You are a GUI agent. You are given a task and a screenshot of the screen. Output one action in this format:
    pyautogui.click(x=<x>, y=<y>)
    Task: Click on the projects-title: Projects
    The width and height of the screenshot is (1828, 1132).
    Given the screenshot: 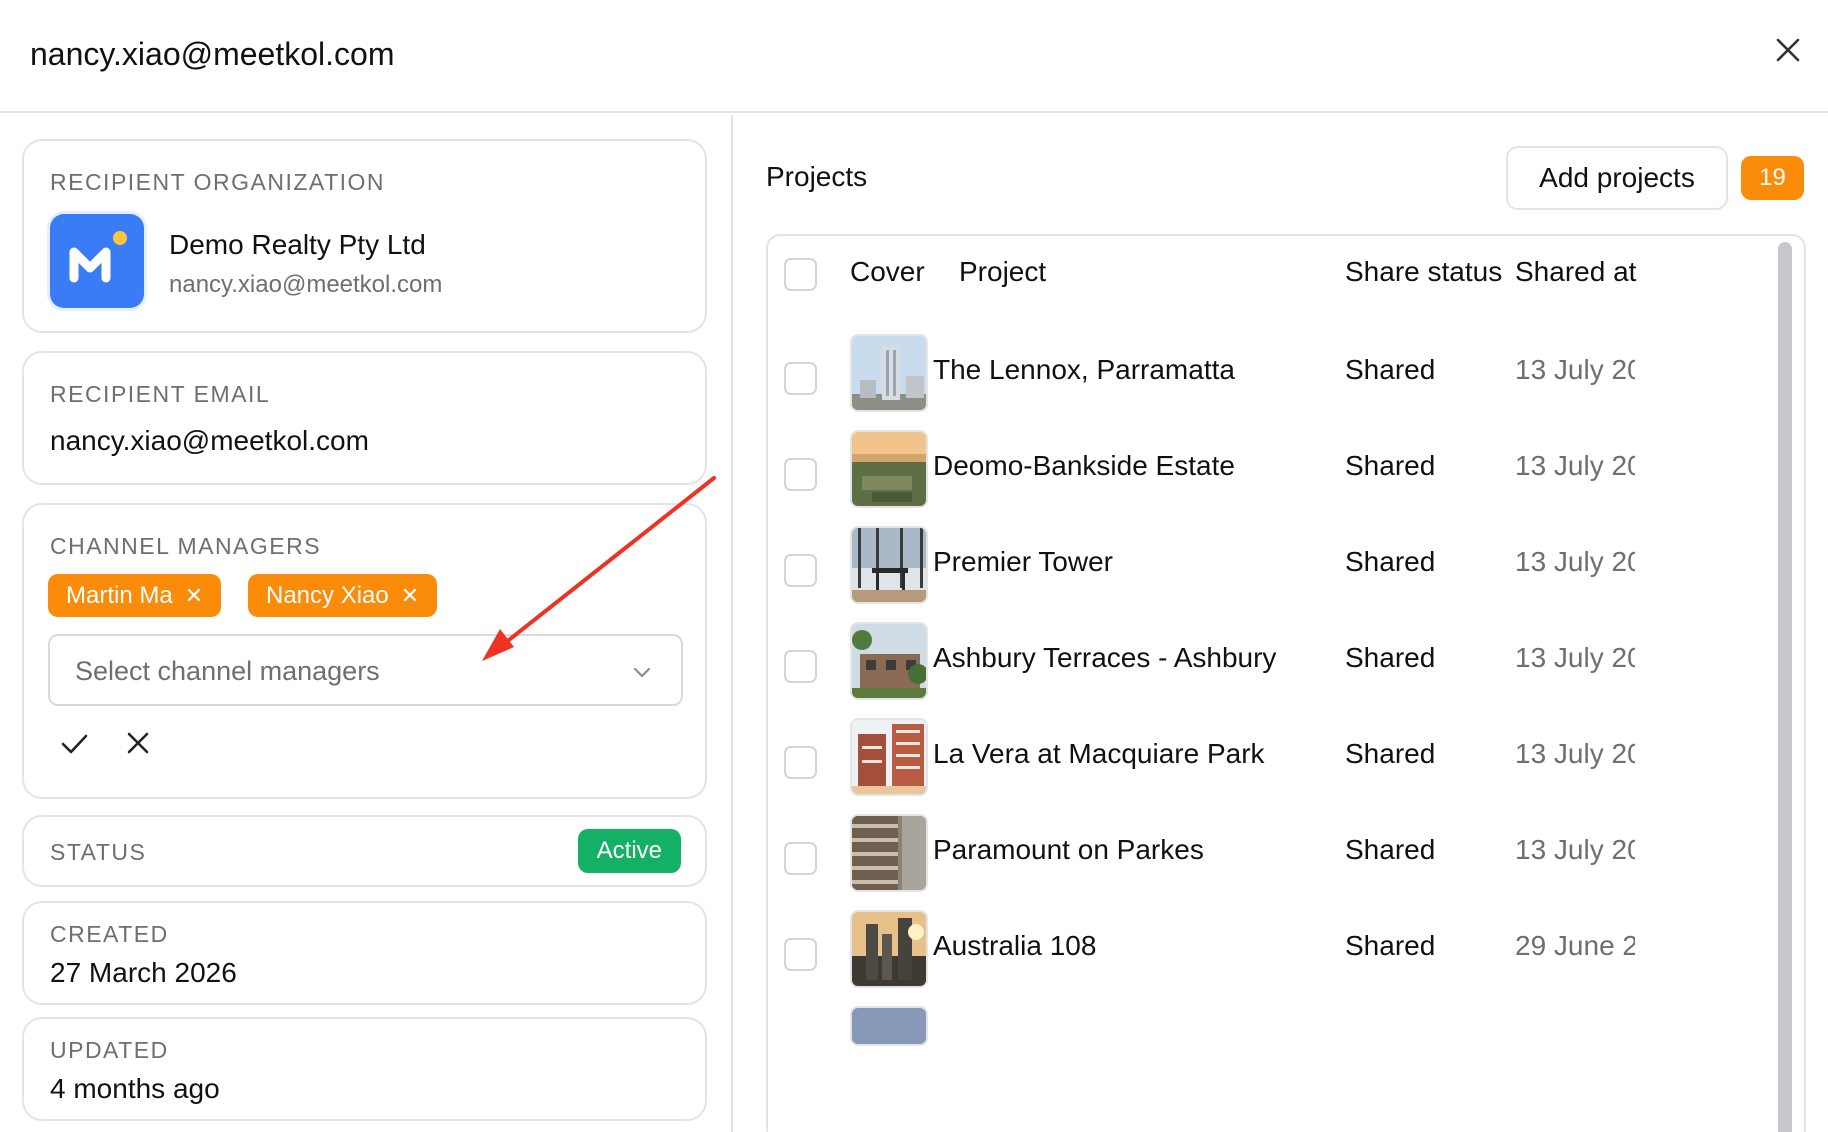 What is the action you would take?
    pyautogui.click(x=817, y=176)
    